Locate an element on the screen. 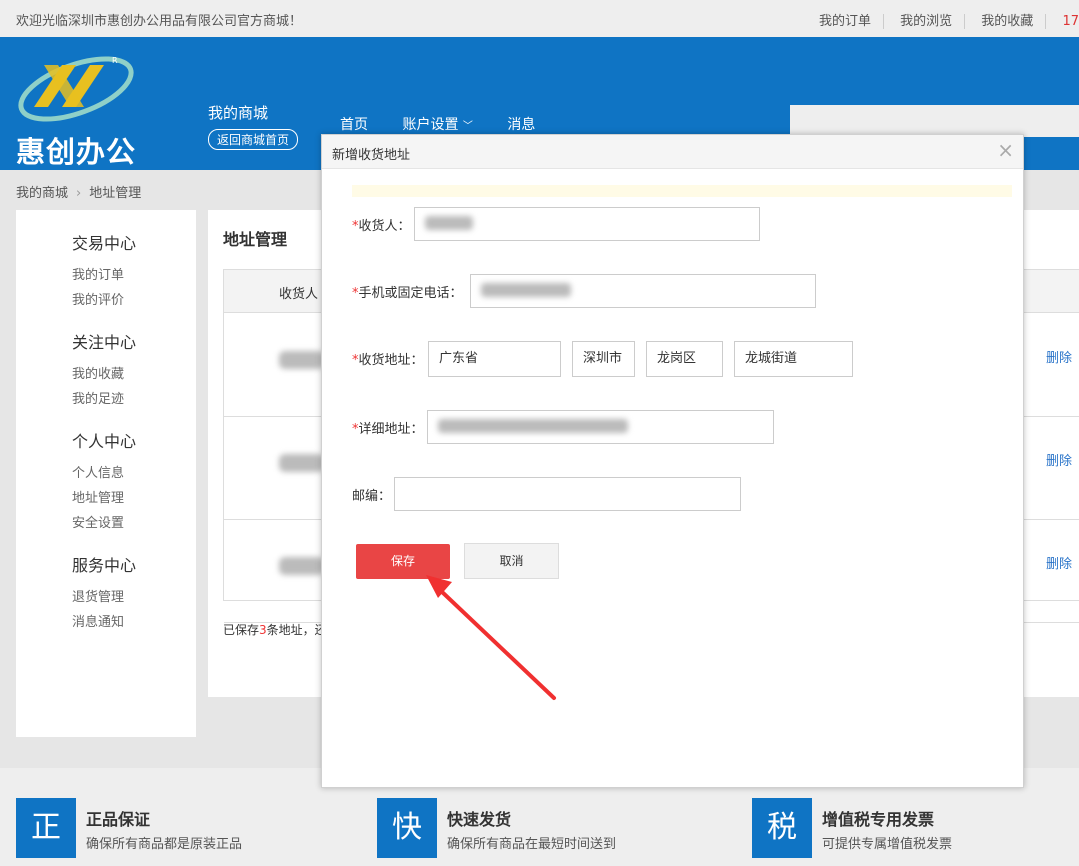 Image resolution: width=1079 pixels, height=866 pixels. chevron-right-icon: › is located at coordinates (79, 193).